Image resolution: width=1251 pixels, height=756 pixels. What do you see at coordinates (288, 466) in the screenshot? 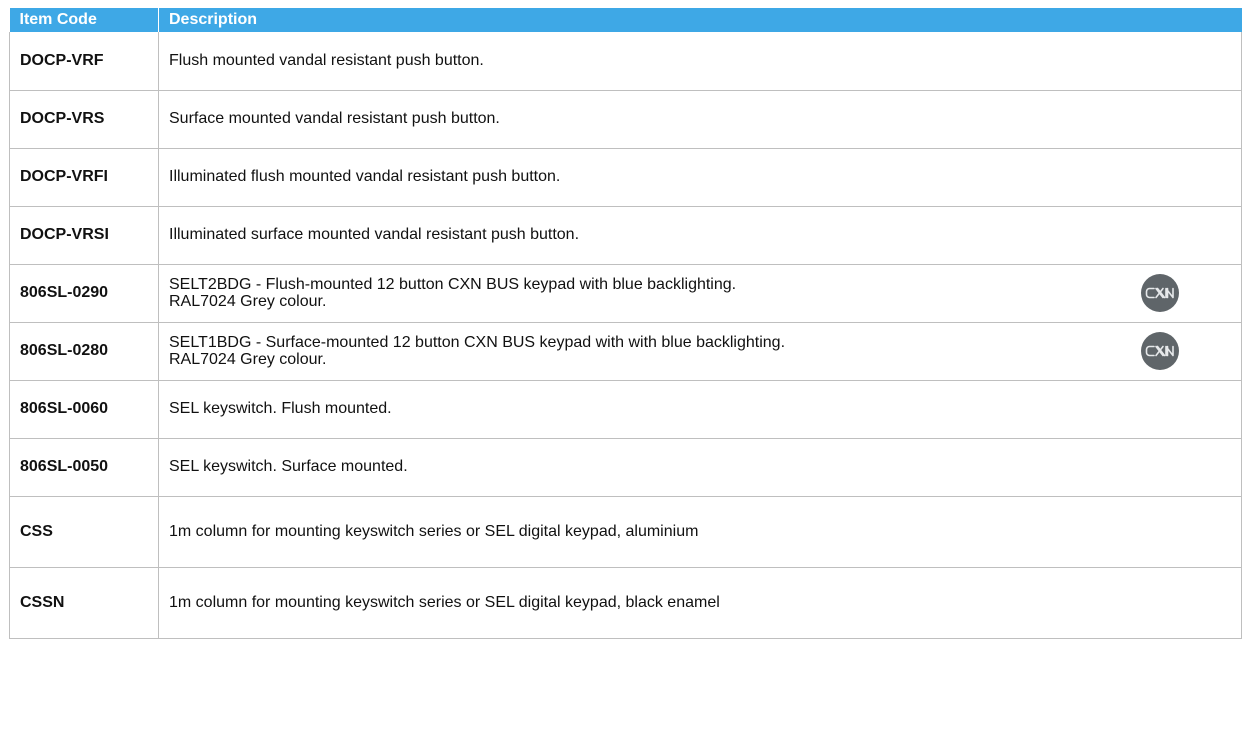
I see `description-text: SEL keyswitch. Surface mounted.` at bounding box center [288, 466].